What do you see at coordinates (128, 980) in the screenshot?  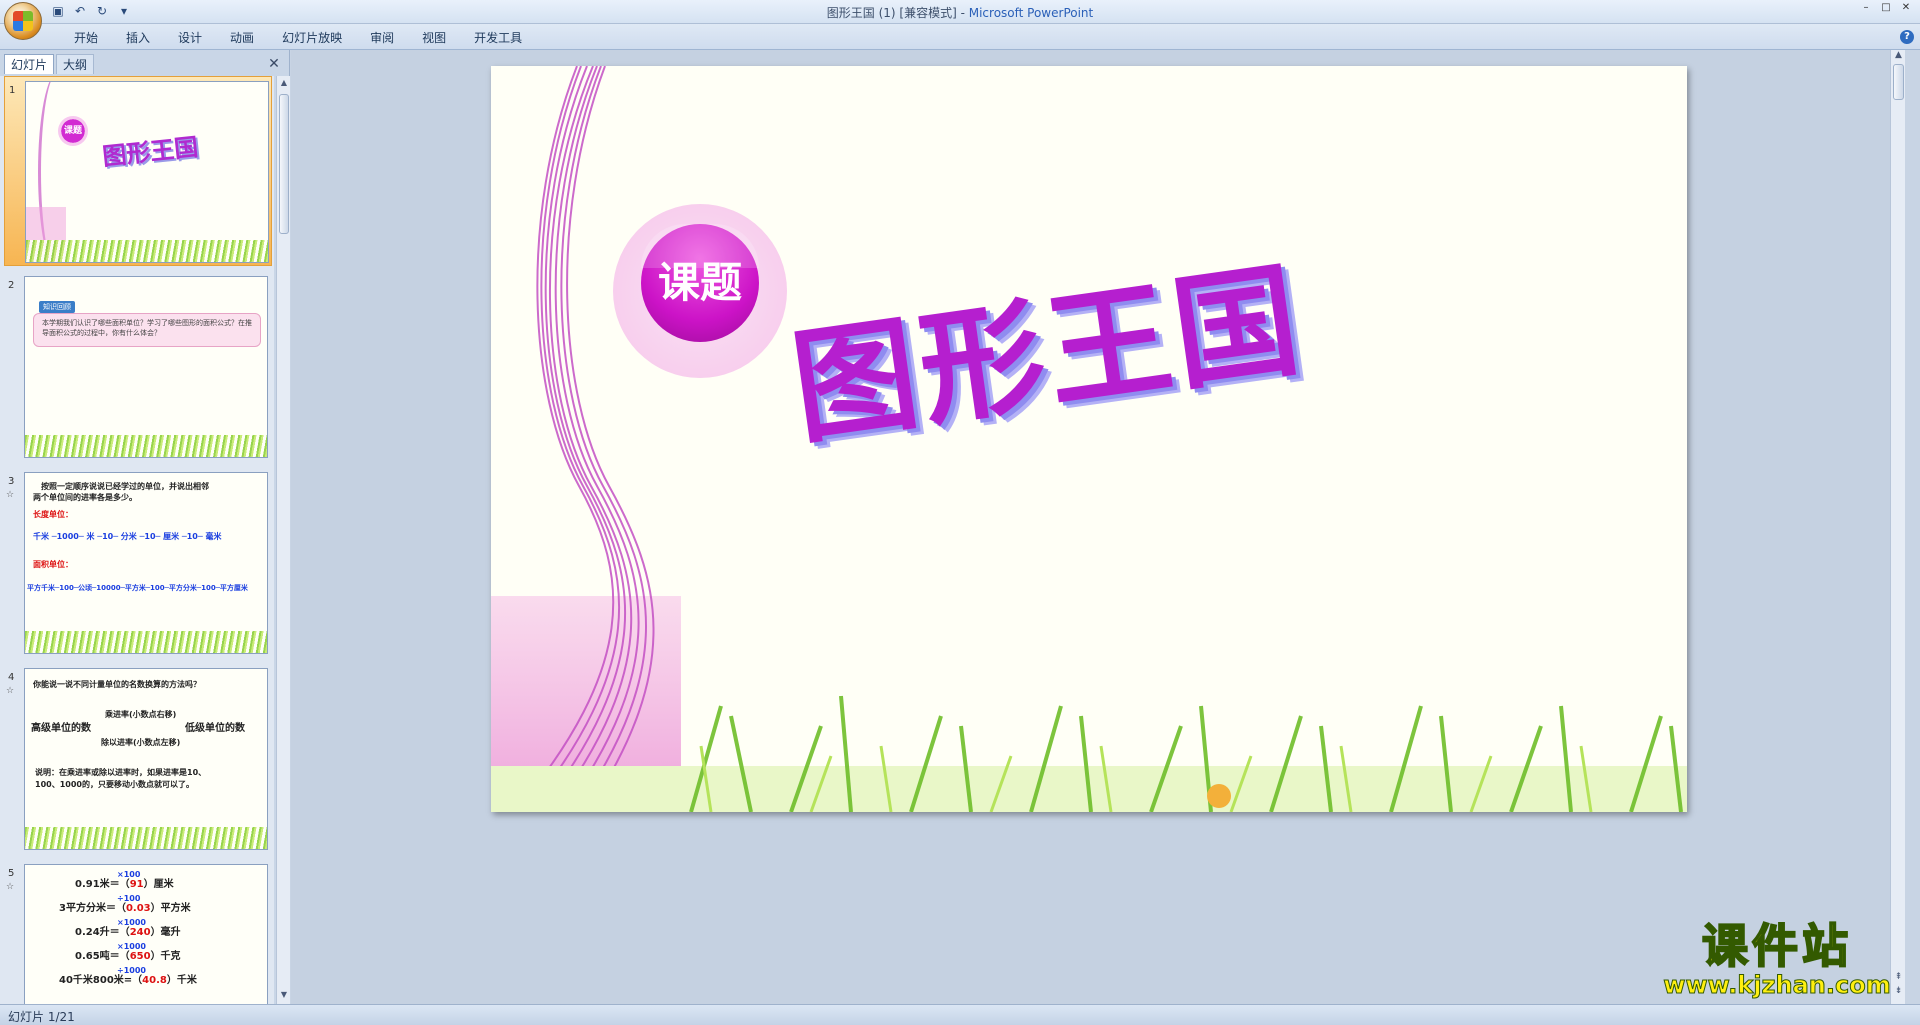 I see `mini-row: 40千米800米=（40.8）千米` at bounding box center [128, 980].